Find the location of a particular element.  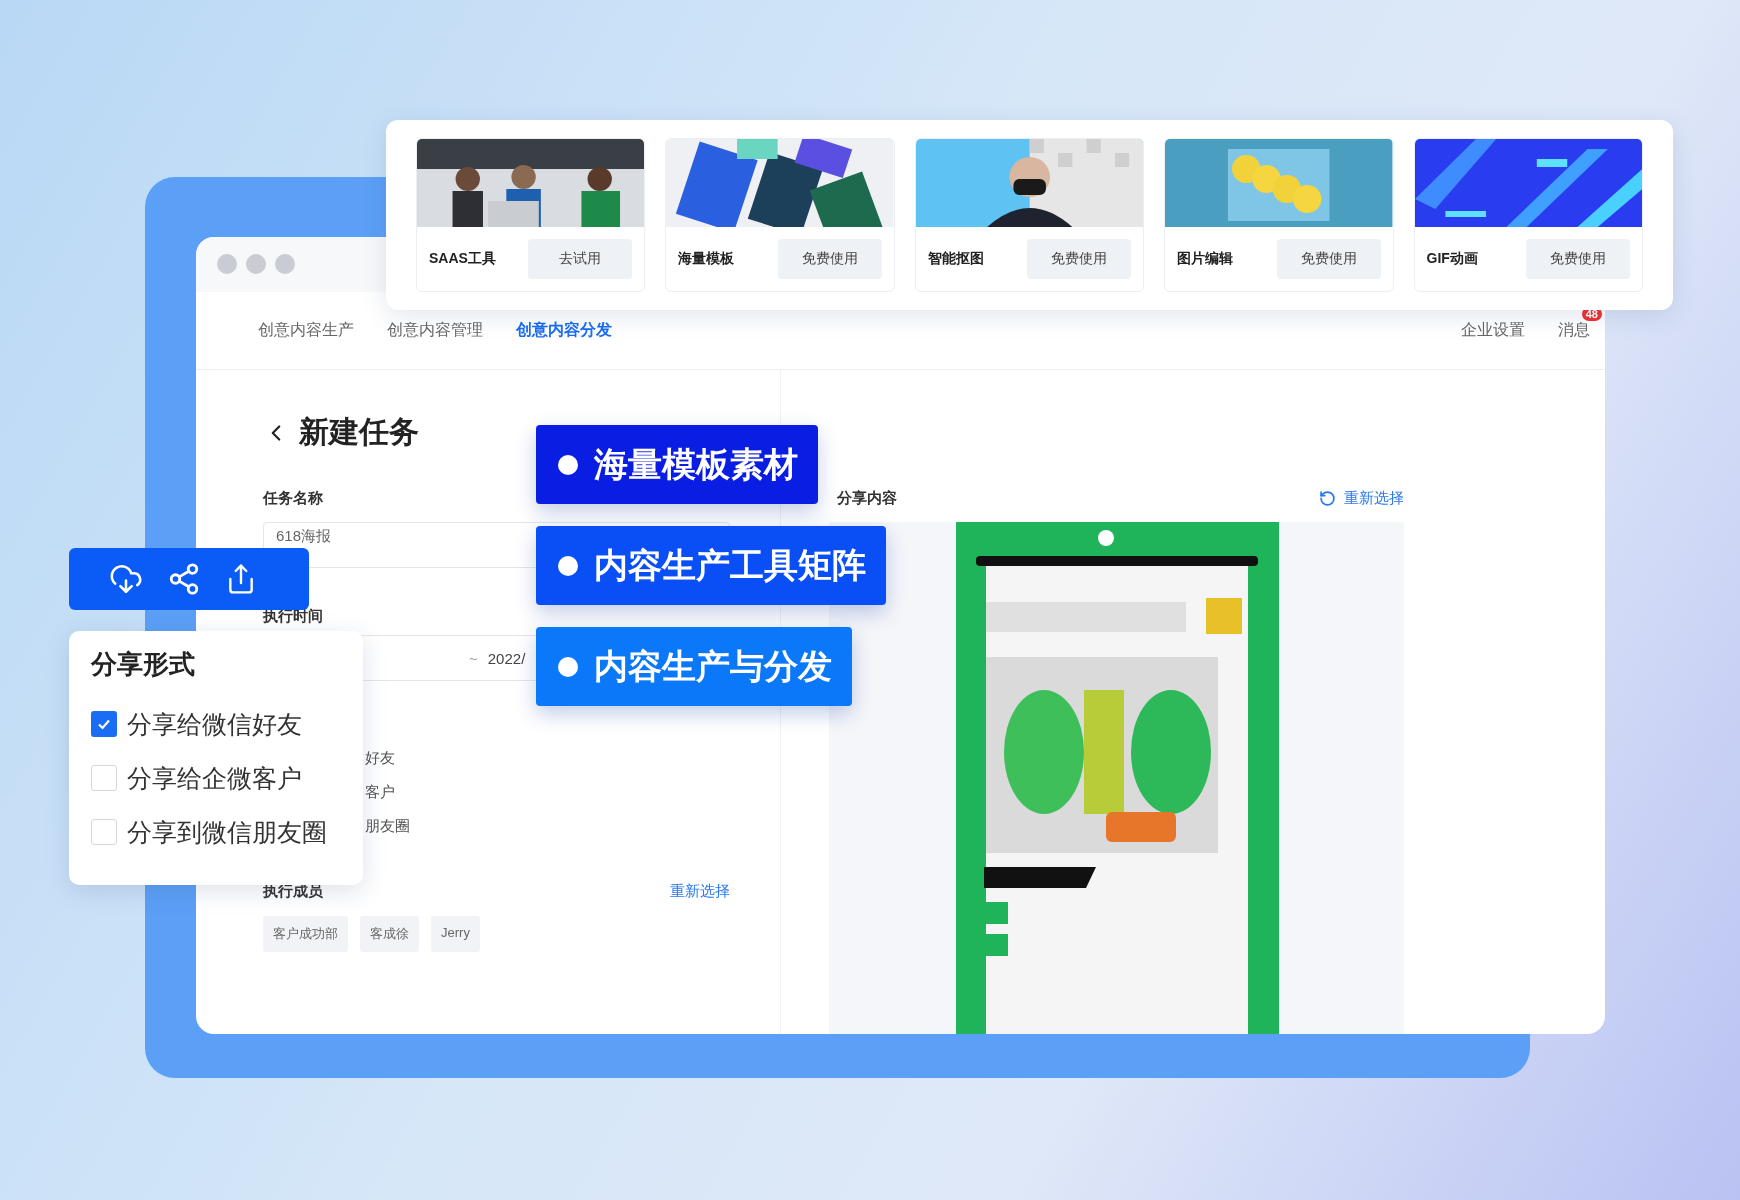

download-icon is located at coordinates (126, 579).